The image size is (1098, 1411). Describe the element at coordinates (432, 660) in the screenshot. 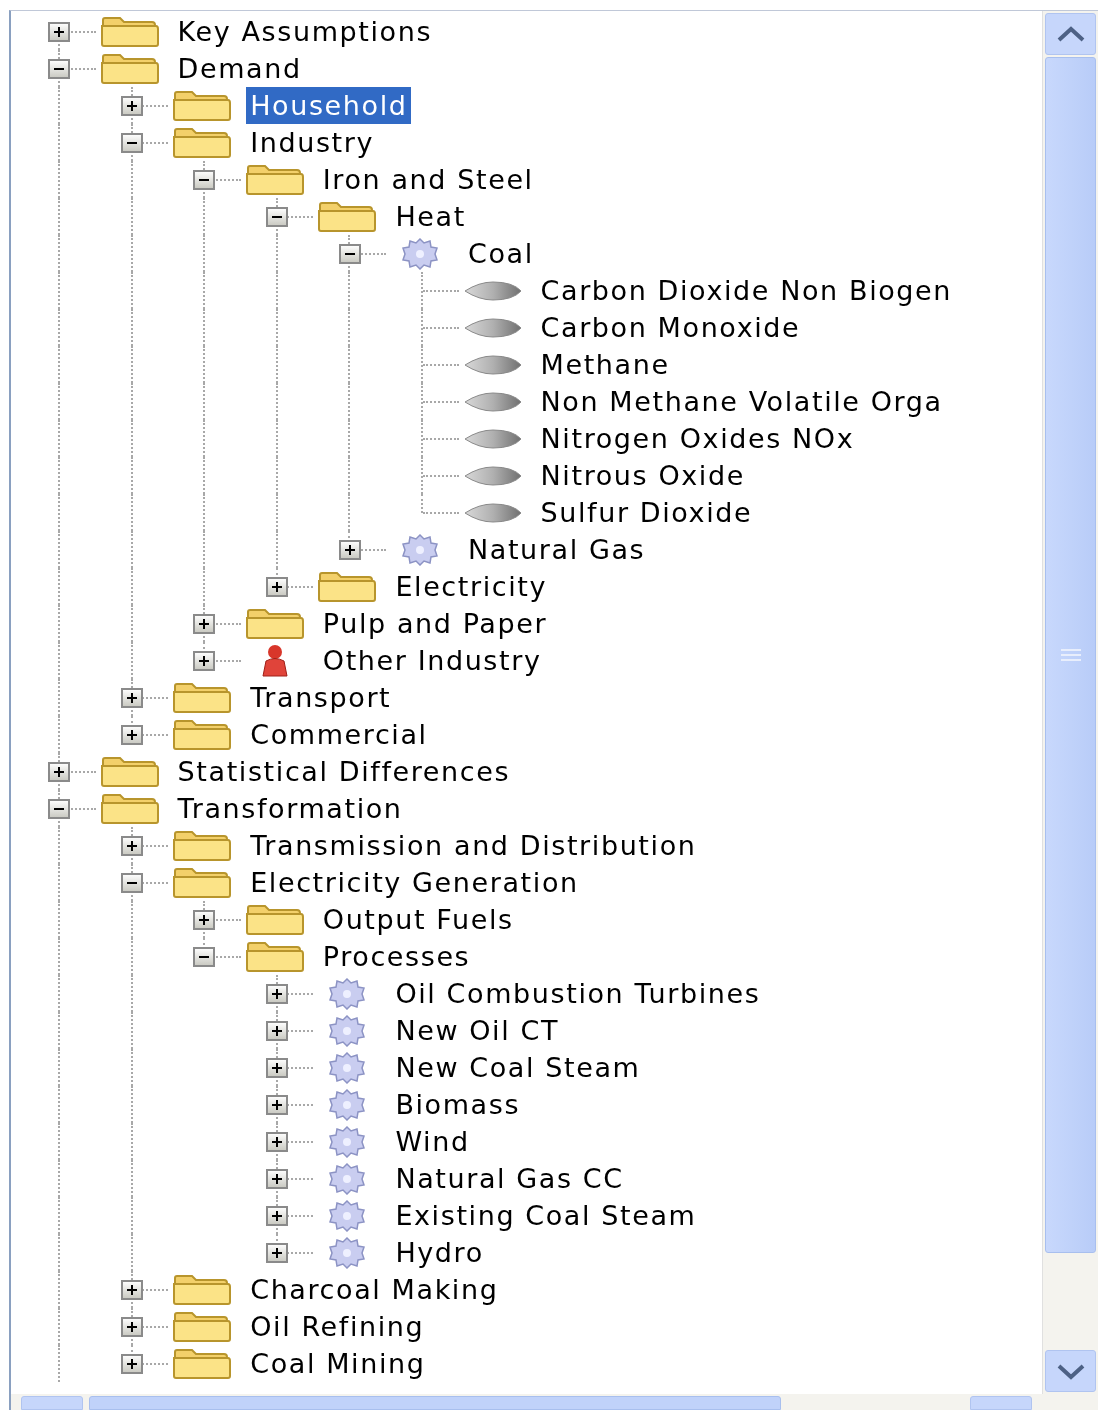

I see `tree-item: Other Industry` at that location.